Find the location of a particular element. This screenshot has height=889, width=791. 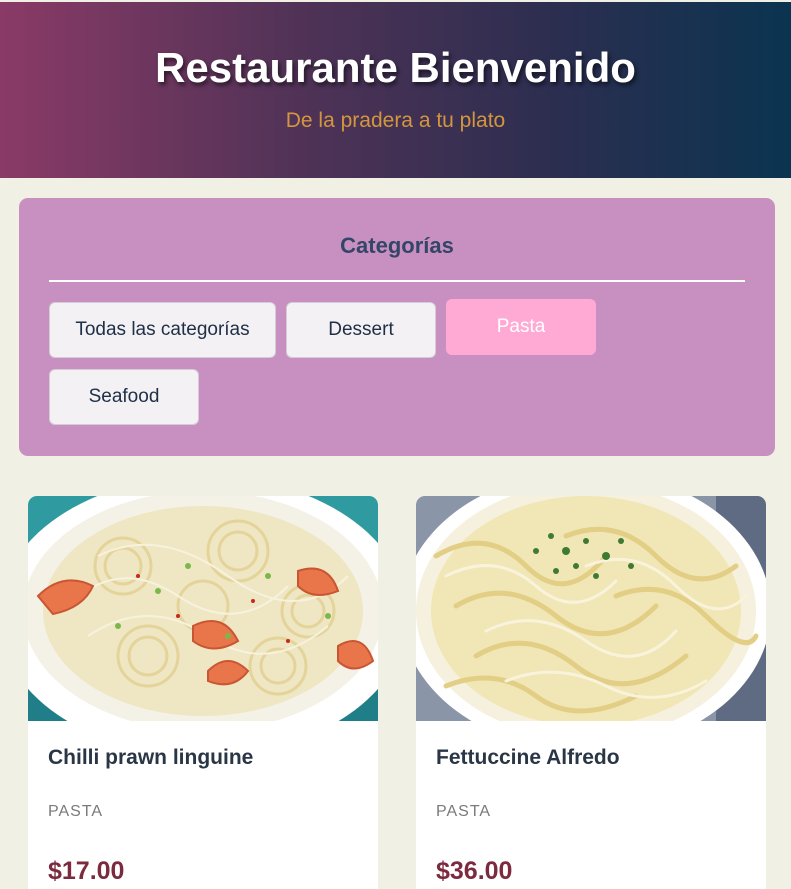

fettuccine-alfredo-photo is located at coordinates (591, 608).